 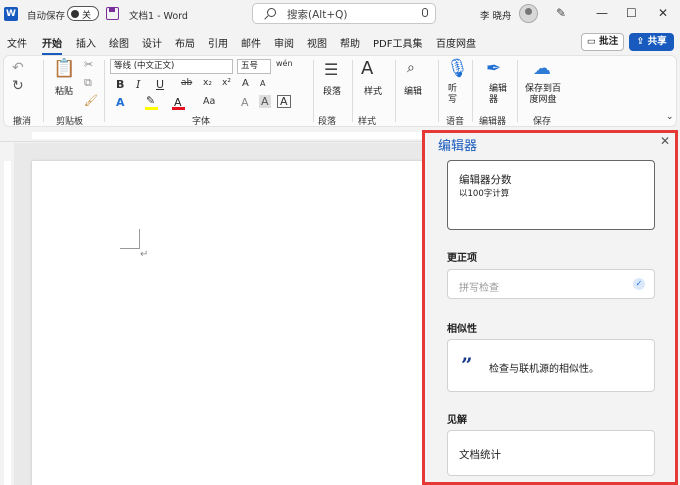 I want to click on highlight-color-swatch, so click(x=151, y=108).